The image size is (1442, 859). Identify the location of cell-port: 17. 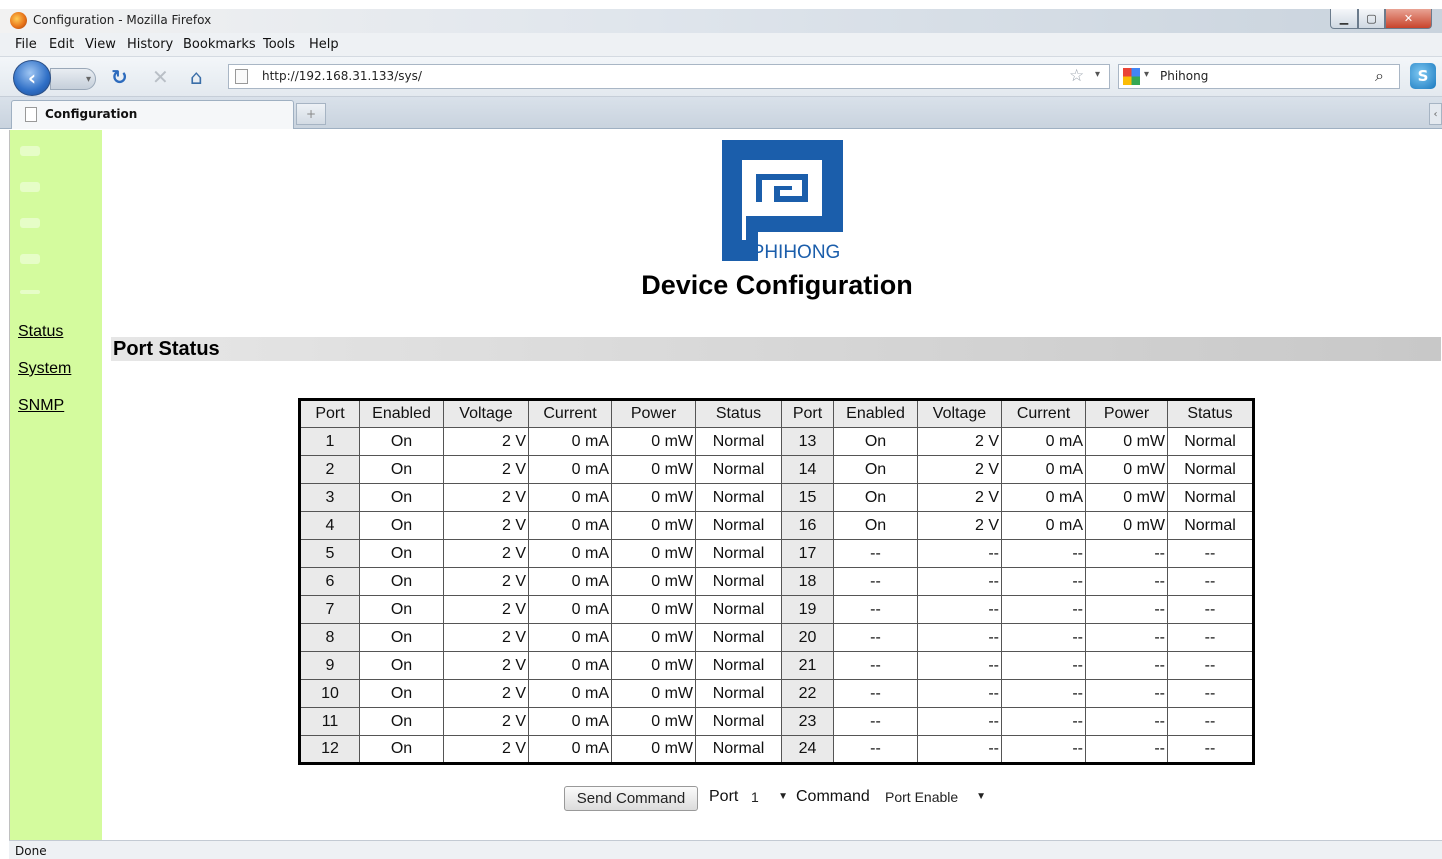
(807, 553).